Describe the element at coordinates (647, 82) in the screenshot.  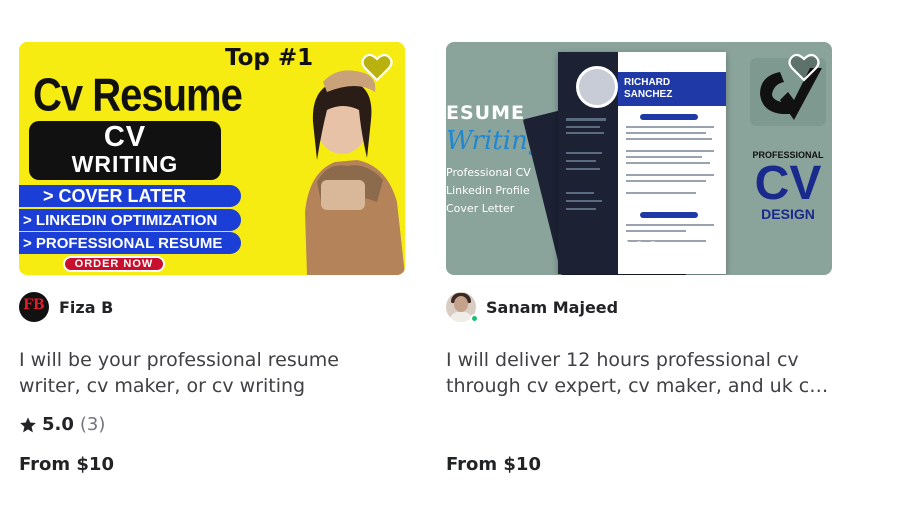
I see `resume-name-line: RICHARD` at that location.